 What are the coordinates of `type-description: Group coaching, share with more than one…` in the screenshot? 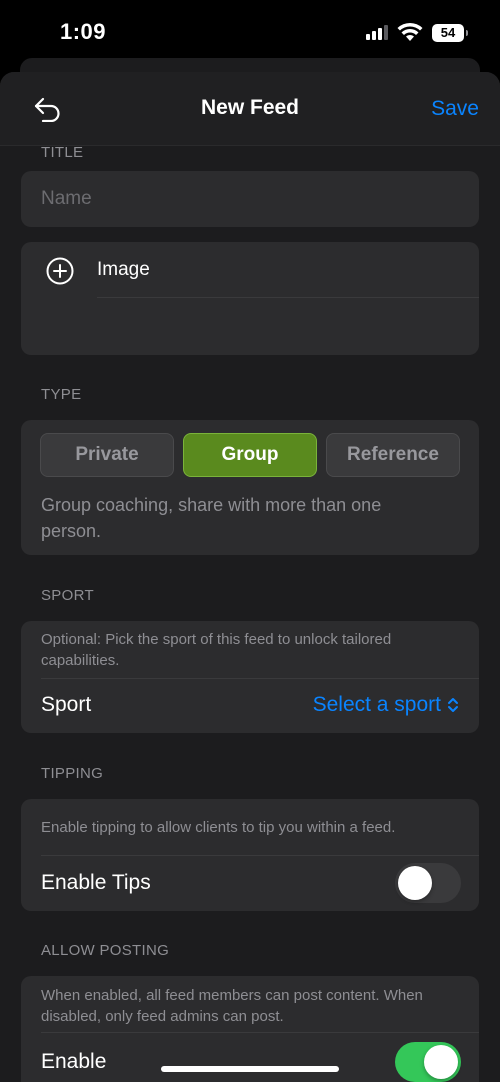 It's located at (211, 518).